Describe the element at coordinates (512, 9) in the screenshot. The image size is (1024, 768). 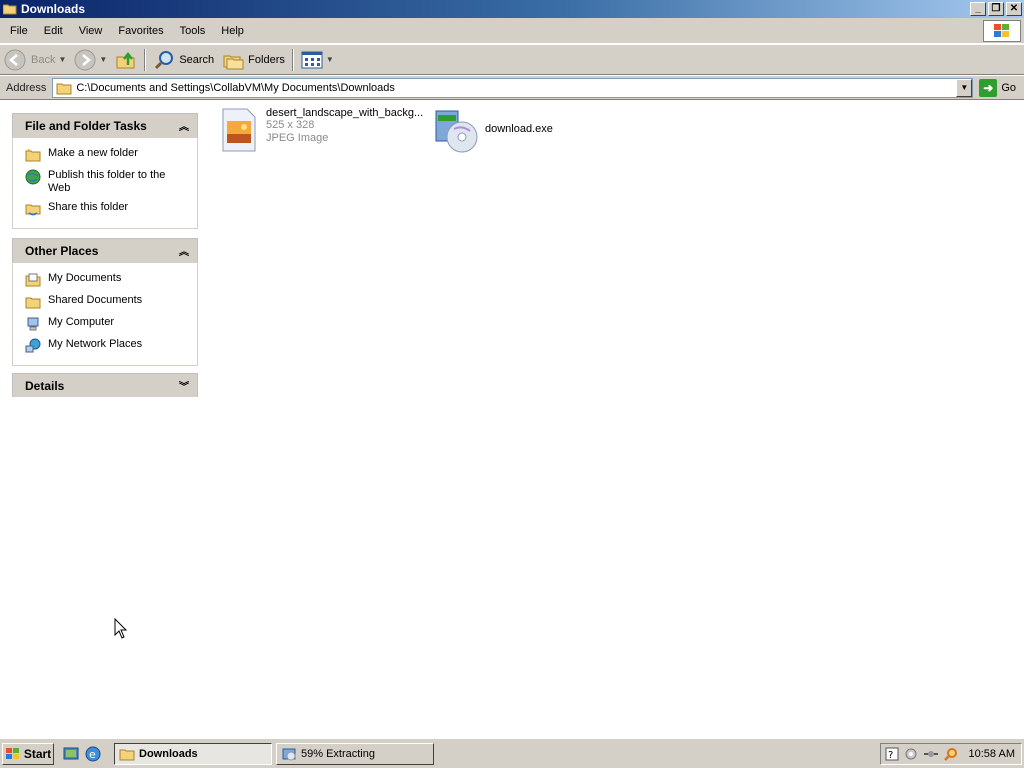
I see `title-bar: Downloads _ ❐ ✕` at that location.